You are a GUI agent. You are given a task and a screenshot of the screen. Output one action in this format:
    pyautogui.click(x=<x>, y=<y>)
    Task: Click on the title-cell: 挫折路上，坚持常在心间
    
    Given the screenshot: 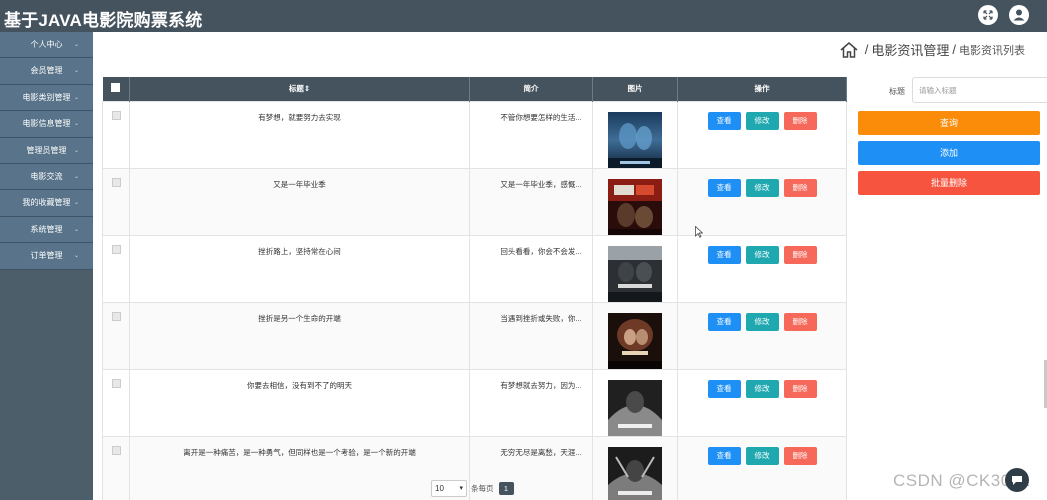 What is the action you would take?
    pyautogui.click(x=299, y=268)
    